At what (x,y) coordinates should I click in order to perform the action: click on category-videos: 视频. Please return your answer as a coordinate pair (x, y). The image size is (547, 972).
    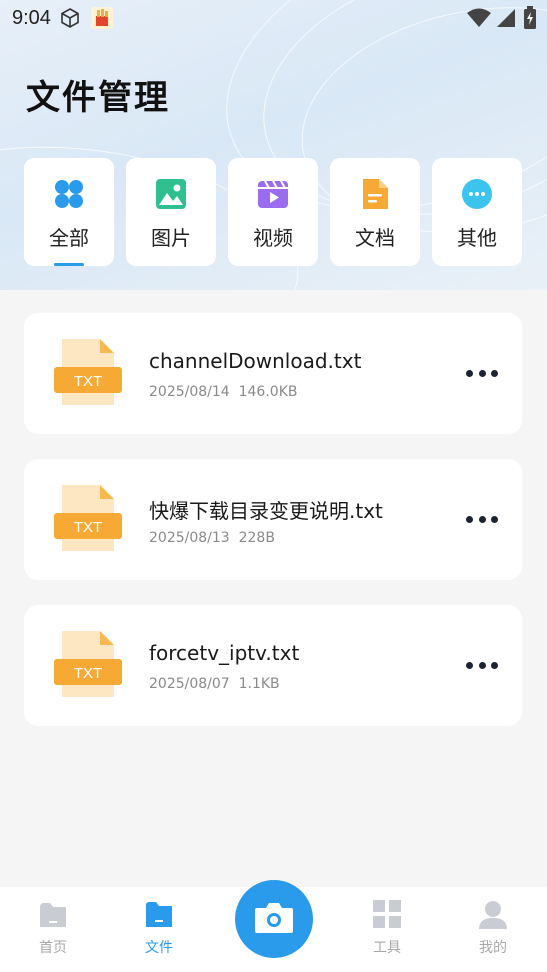
    Looking at the image, I should click on (273, 212).